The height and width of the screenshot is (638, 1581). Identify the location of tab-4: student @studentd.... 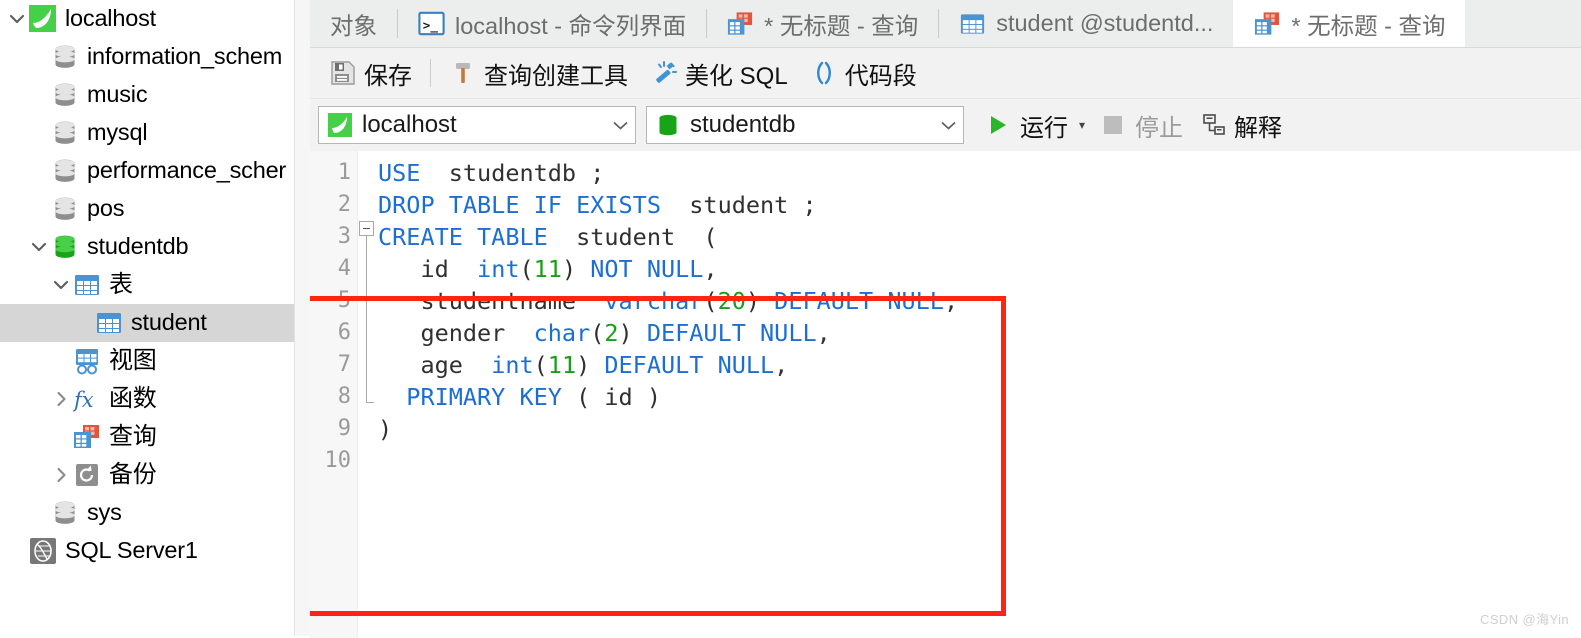
(1085, 23).